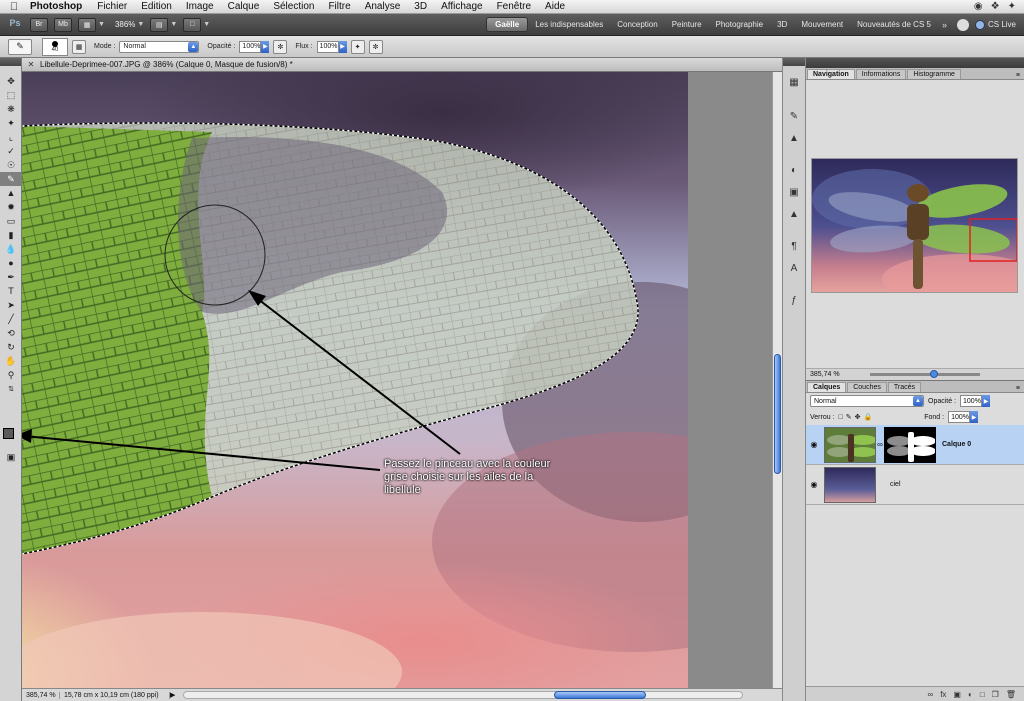  Describe the element at coordinates (507, 24) in the screenshot. I see `workspace-gaelle: Gaëlle` at that location.